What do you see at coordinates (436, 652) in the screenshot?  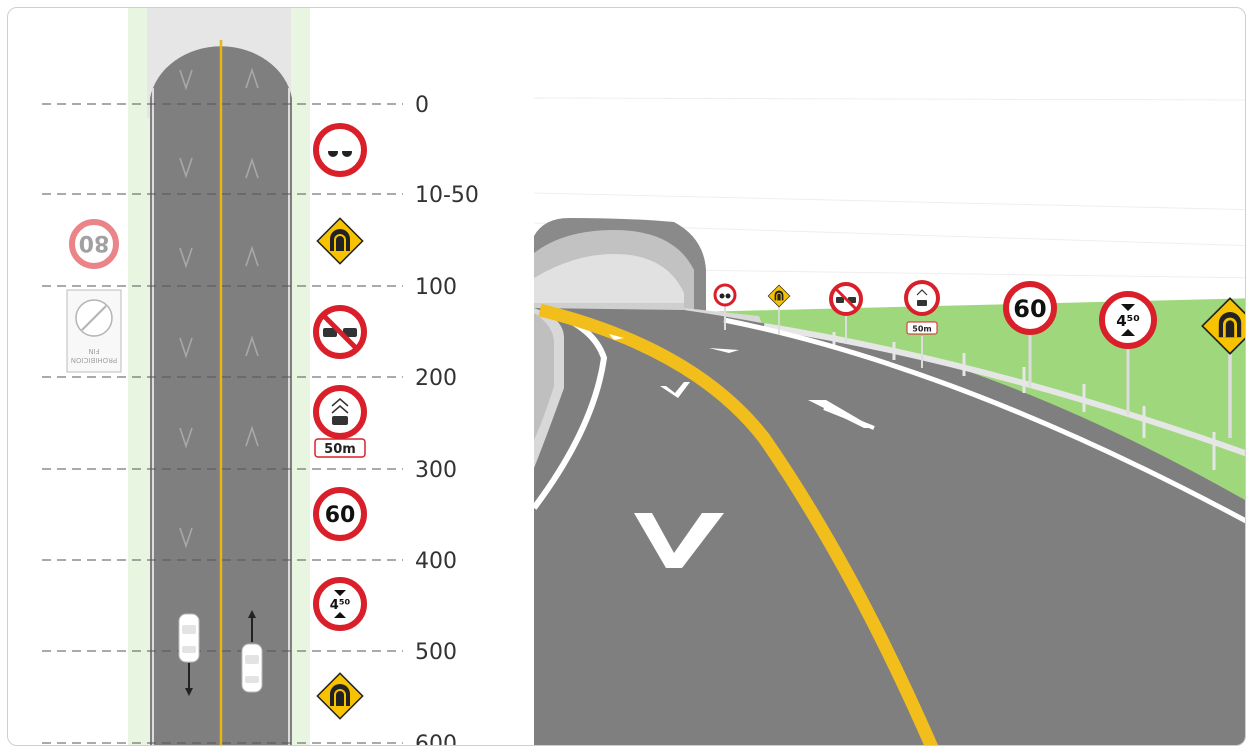 I see `distance-label-500: 500` at bounding box center [436, 652].